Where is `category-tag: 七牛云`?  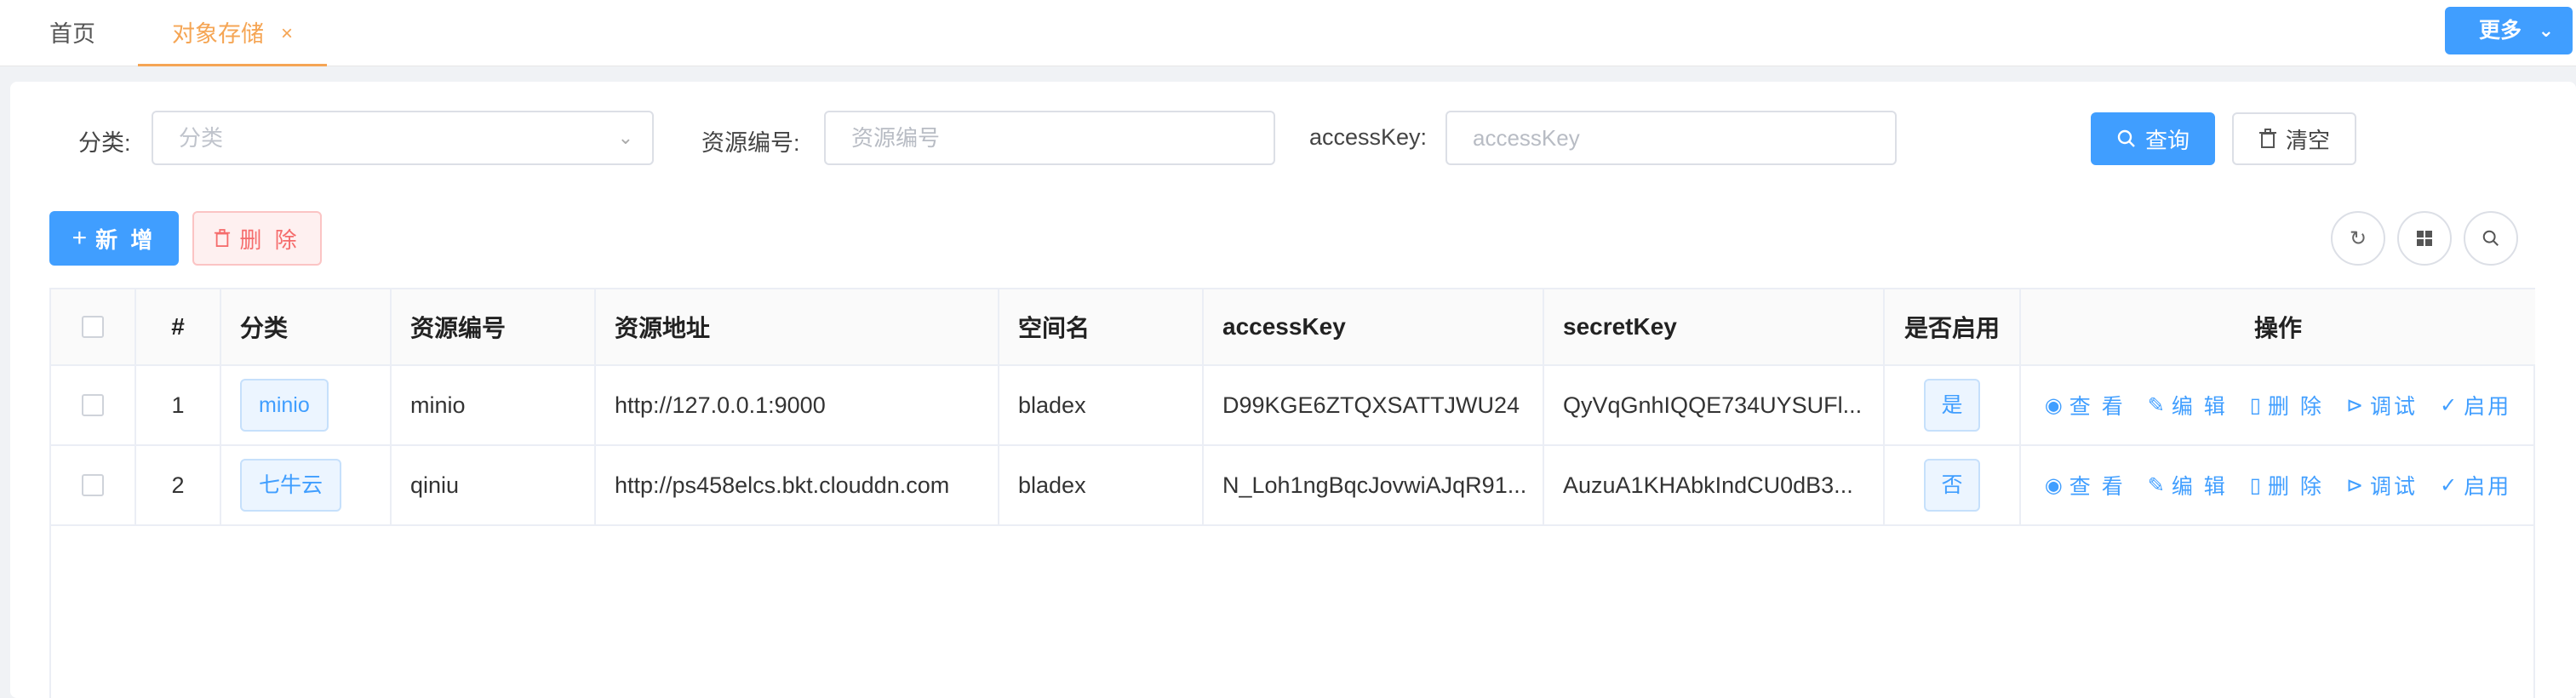 category-tag: 七牛云 is located at coordinates (291, 485).